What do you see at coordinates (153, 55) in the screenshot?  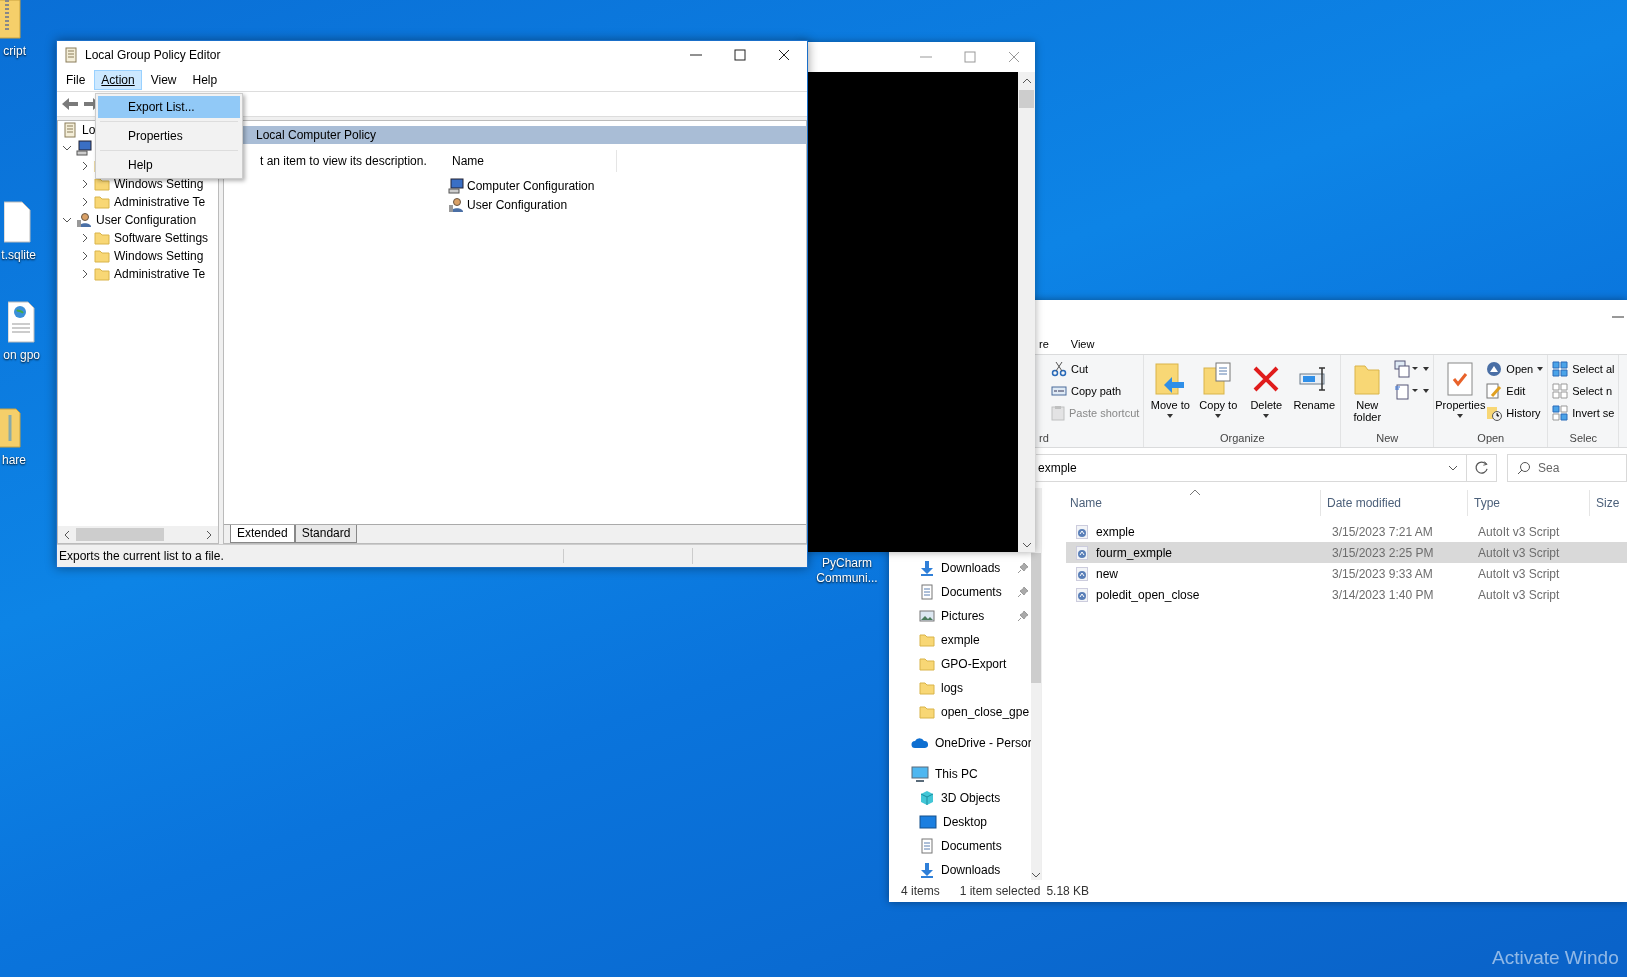 I see `window-title: Local Group Policy Editor` at bounding box center [153, 55].